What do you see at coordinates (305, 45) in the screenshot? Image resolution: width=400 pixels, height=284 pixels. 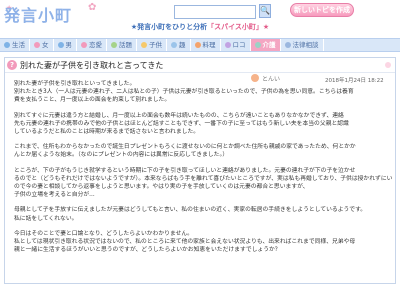 I see `nav-item-label: 法律相談` at bounding box center [305, 45].